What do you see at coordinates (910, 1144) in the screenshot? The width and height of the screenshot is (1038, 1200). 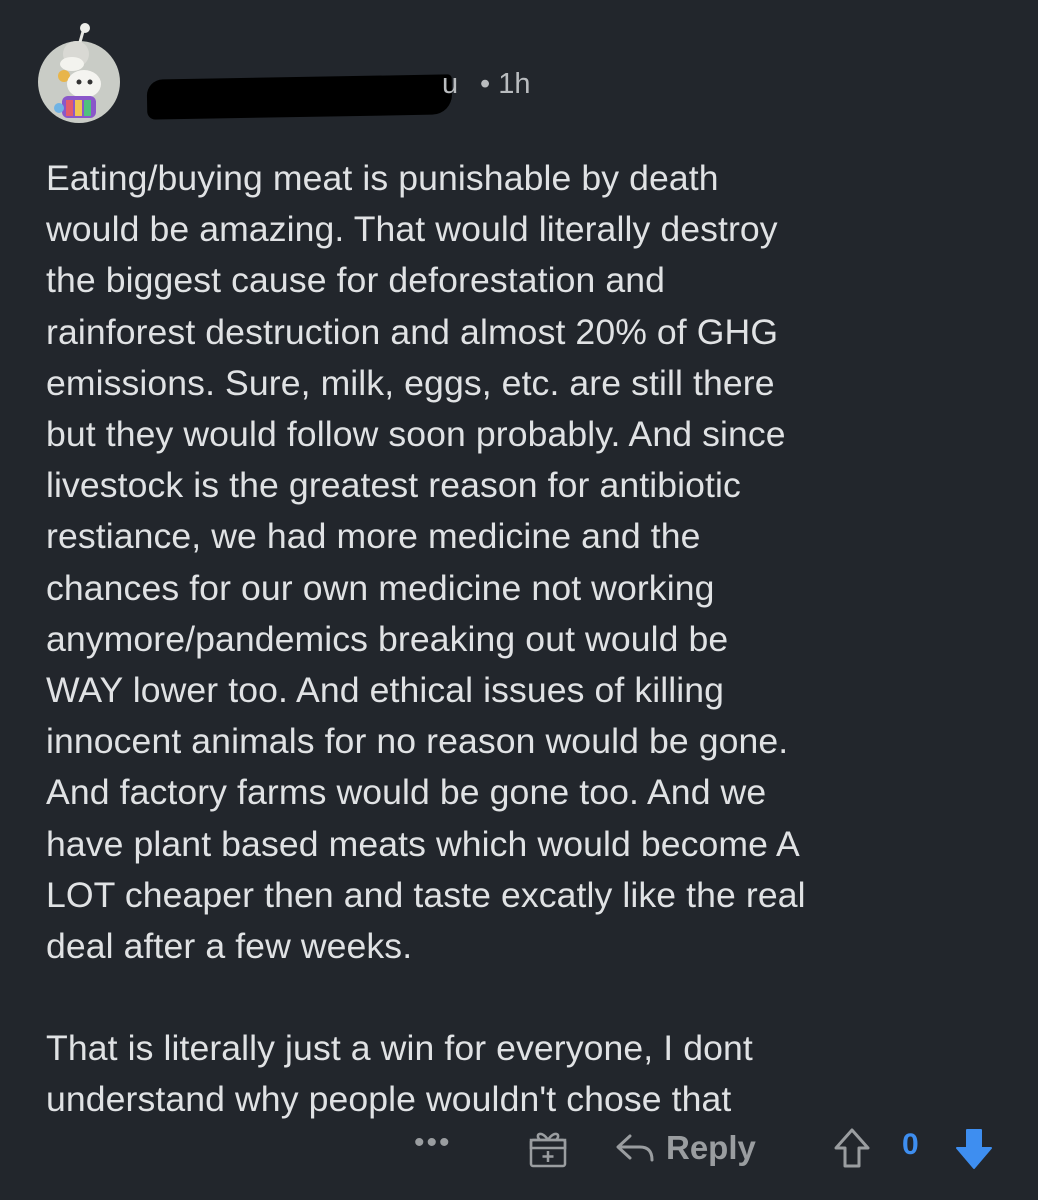 I see `vote-score: 0` at bounding box center [910, 1144].